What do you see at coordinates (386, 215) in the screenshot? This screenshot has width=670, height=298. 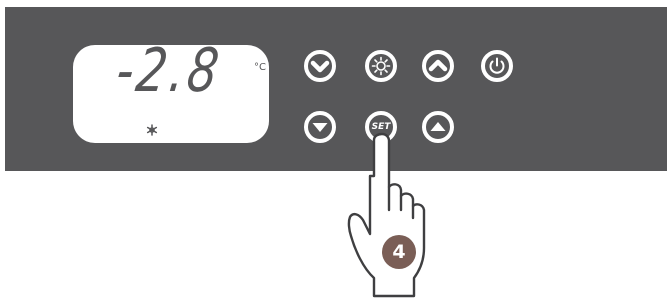 I see `pointing-hand-icon` at bounding box center [386, 215].